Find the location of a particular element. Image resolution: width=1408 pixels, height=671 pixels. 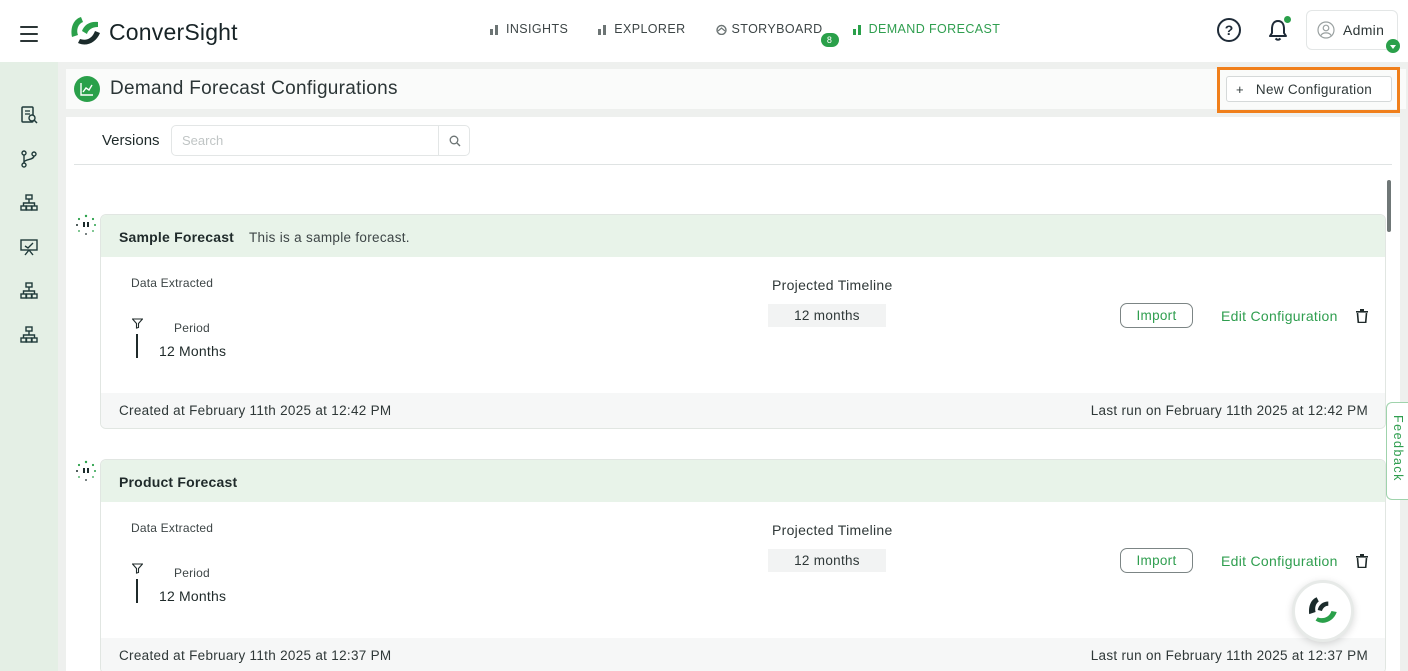

feedback-tab: Feedback is located at coordinates (1397, 451).